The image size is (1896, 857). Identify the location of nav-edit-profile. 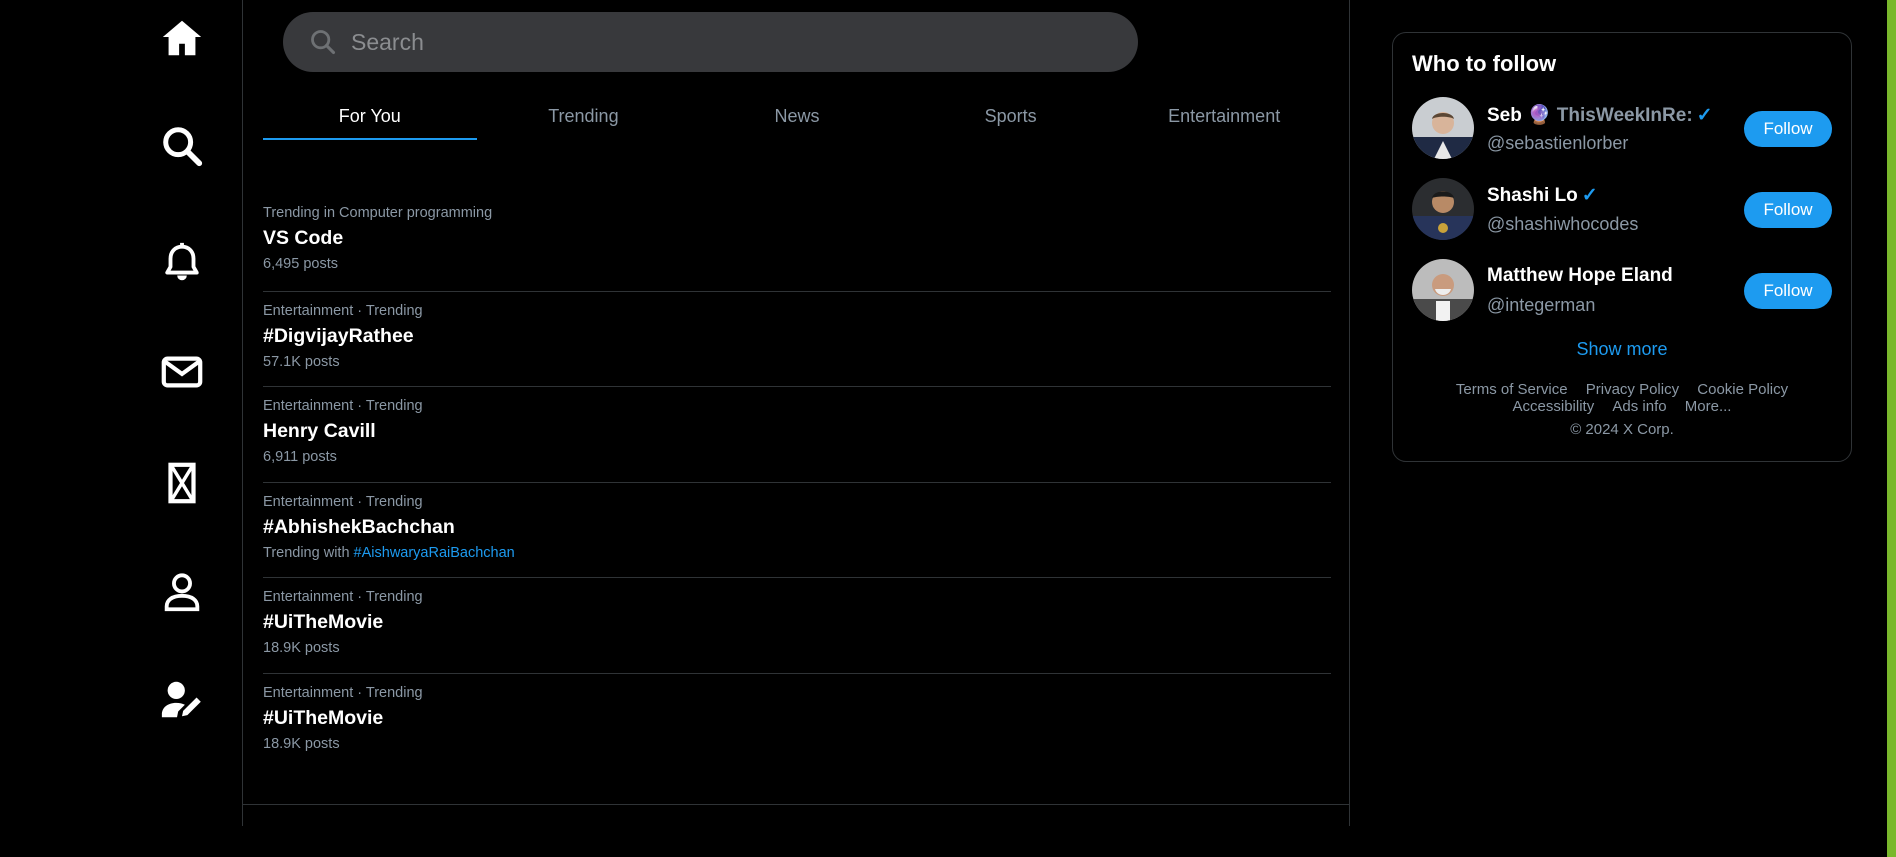
(182, 700).